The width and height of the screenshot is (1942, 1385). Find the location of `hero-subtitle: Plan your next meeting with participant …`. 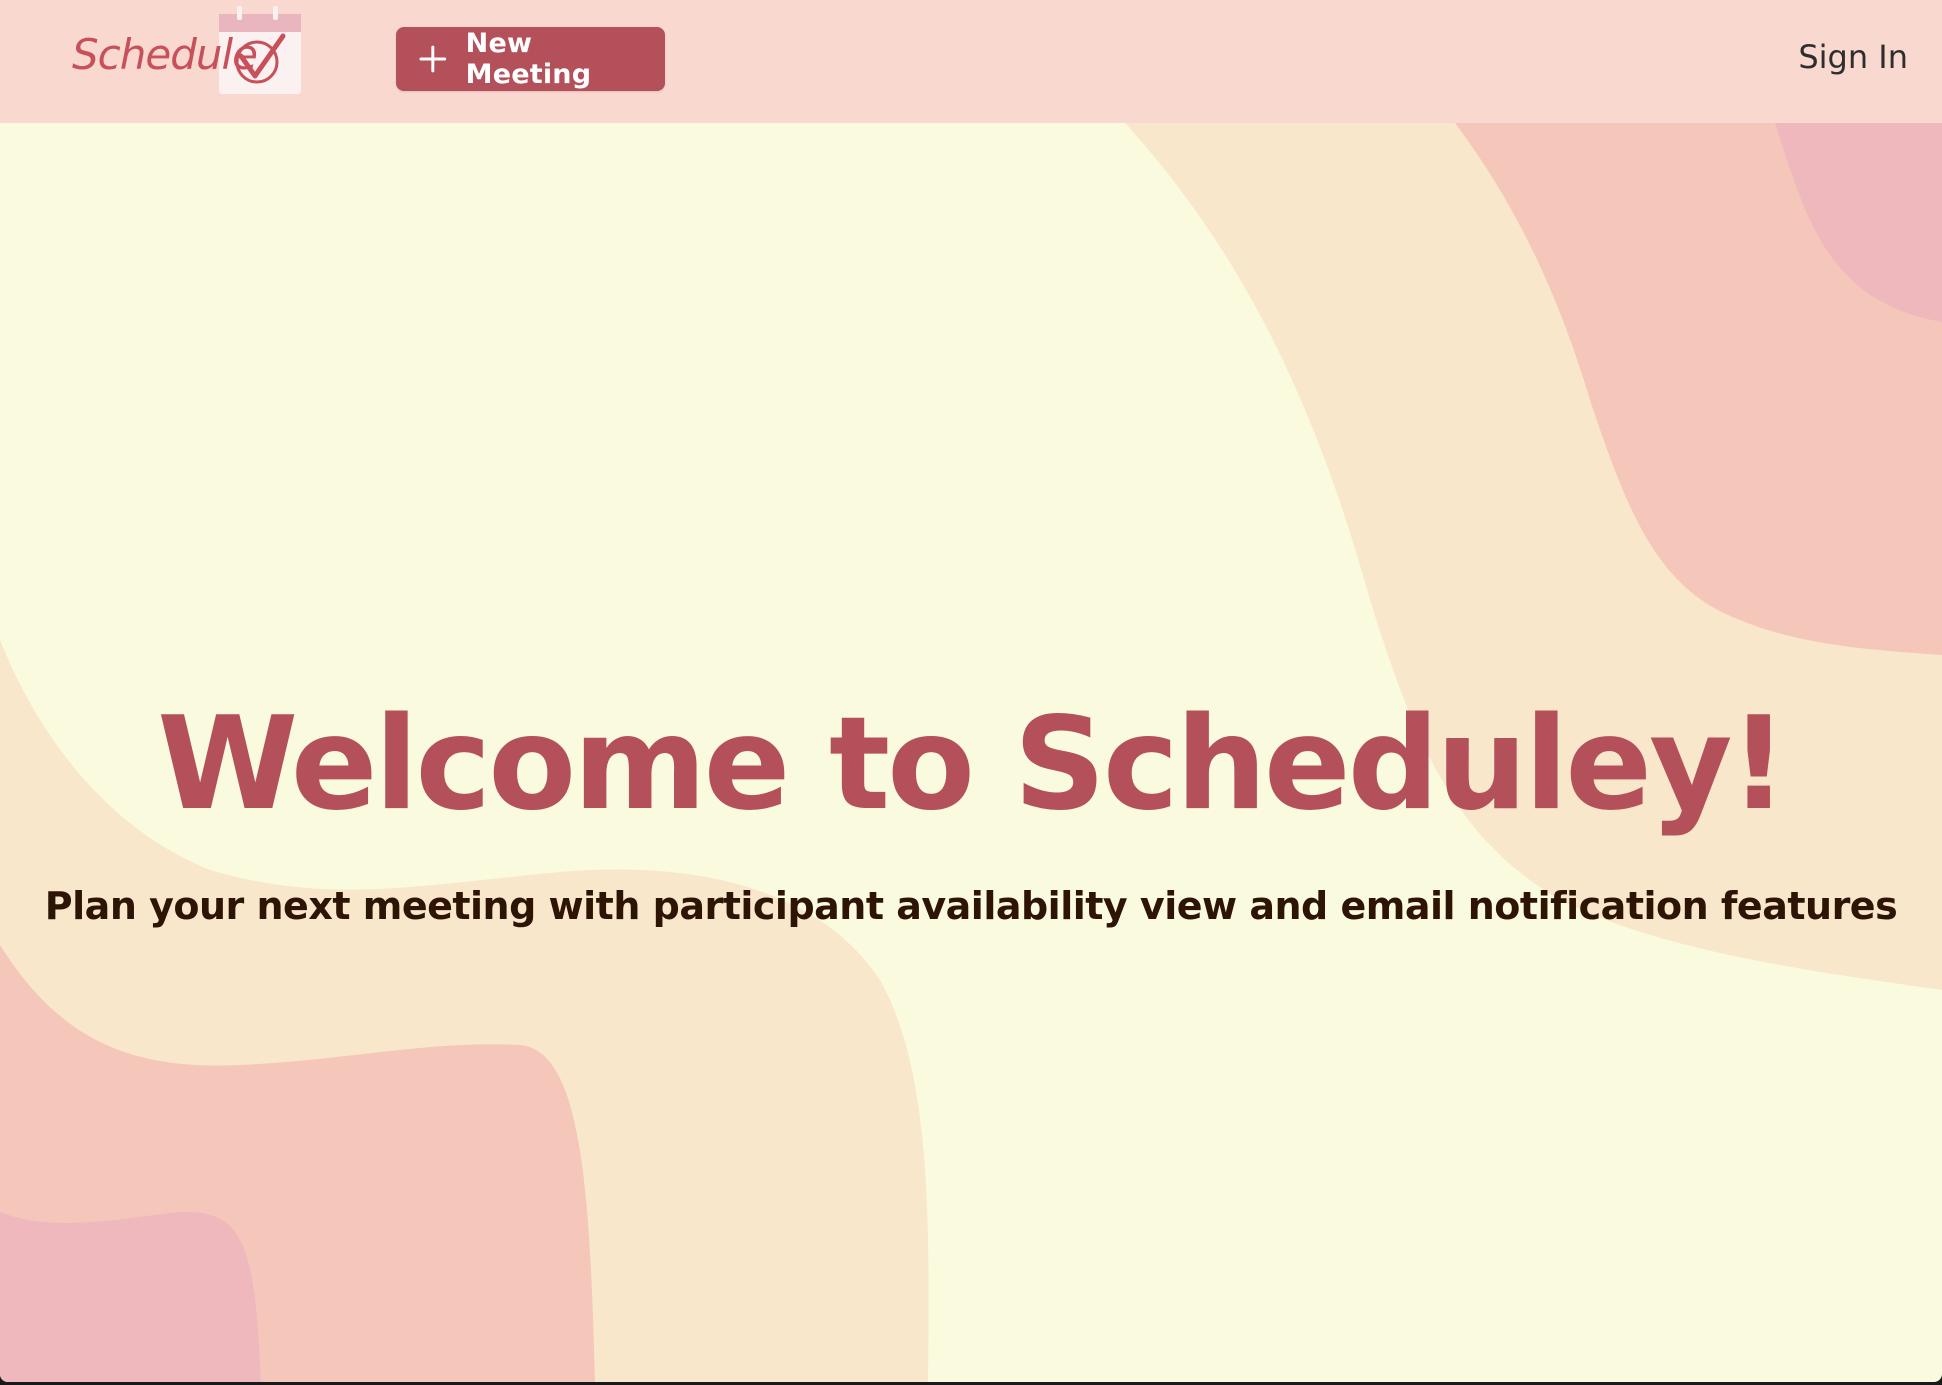

hero-subtitle: Plan your next meeting with participant … is located at coordinates (971, 906).